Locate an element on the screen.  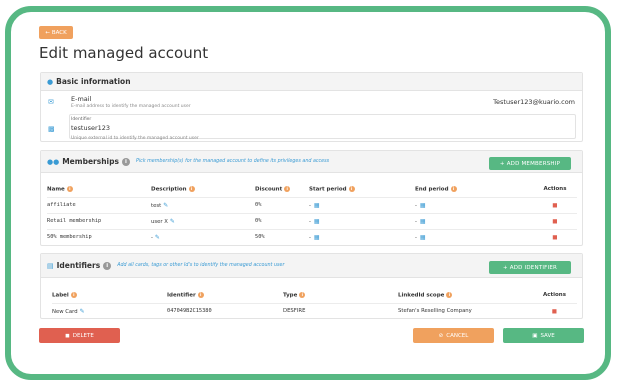
identifier-label: Identifier is located at coordinates (81, 119).